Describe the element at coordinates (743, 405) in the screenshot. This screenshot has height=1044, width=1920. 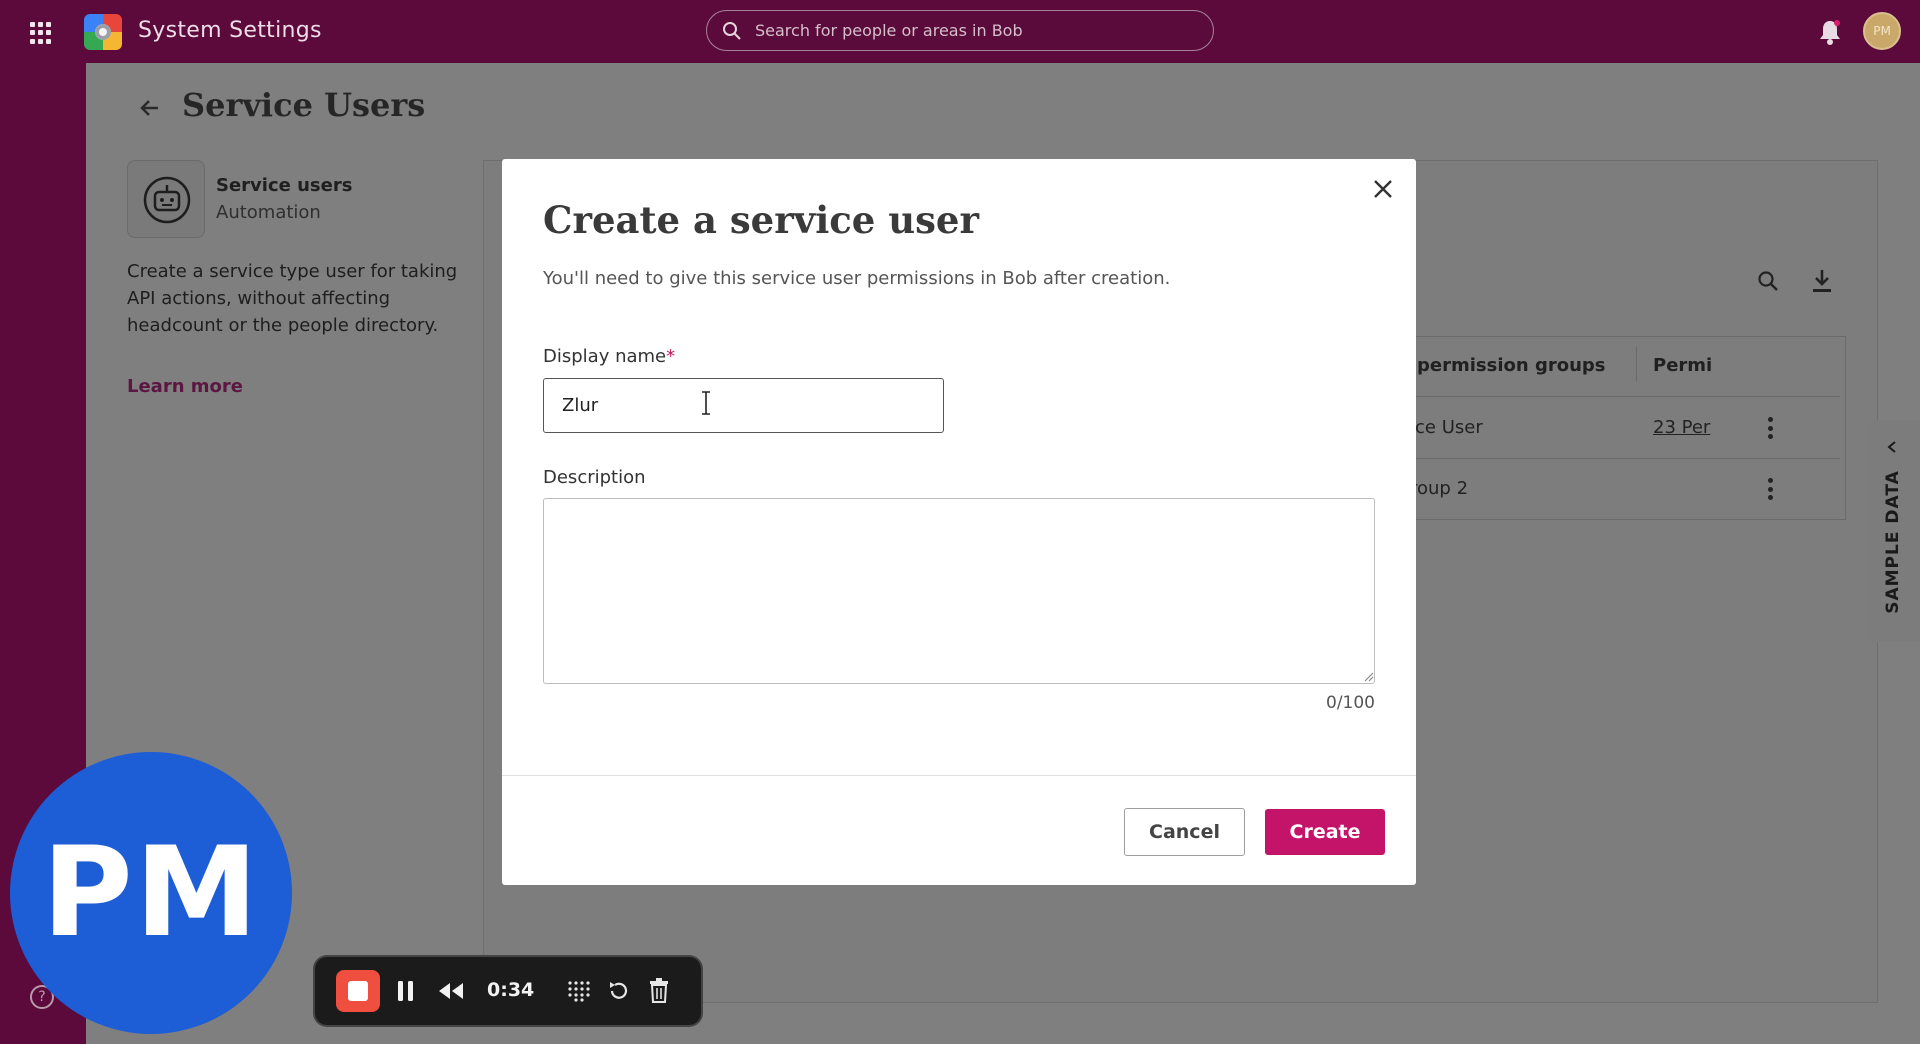
I see `display-name-input` at that location.